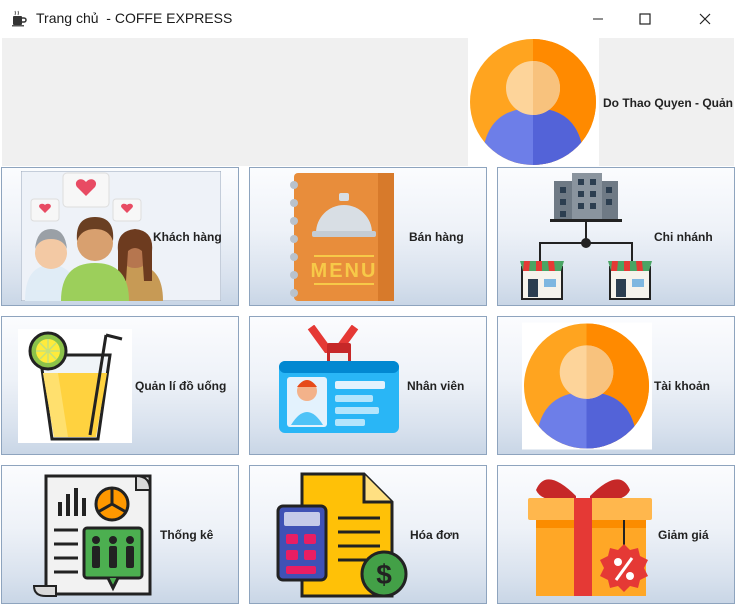  I want to click on discount-gift-icon, so click(590, 537).